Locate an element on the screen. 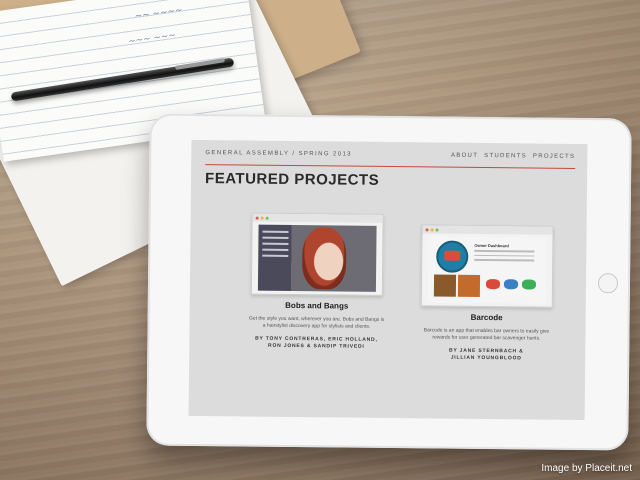 The height and width of the screenshot is (480, 640). project-title: Bobs and Bangs is located at coordinates (317, 305).